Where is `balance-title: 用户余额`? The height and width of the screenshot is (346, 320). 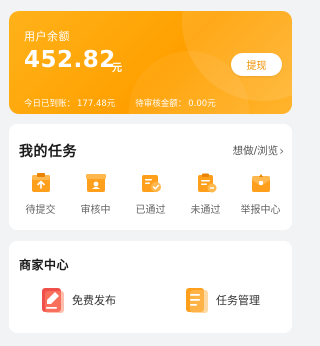 balance-title: 用户余额 is located at coordinates (47, 36).